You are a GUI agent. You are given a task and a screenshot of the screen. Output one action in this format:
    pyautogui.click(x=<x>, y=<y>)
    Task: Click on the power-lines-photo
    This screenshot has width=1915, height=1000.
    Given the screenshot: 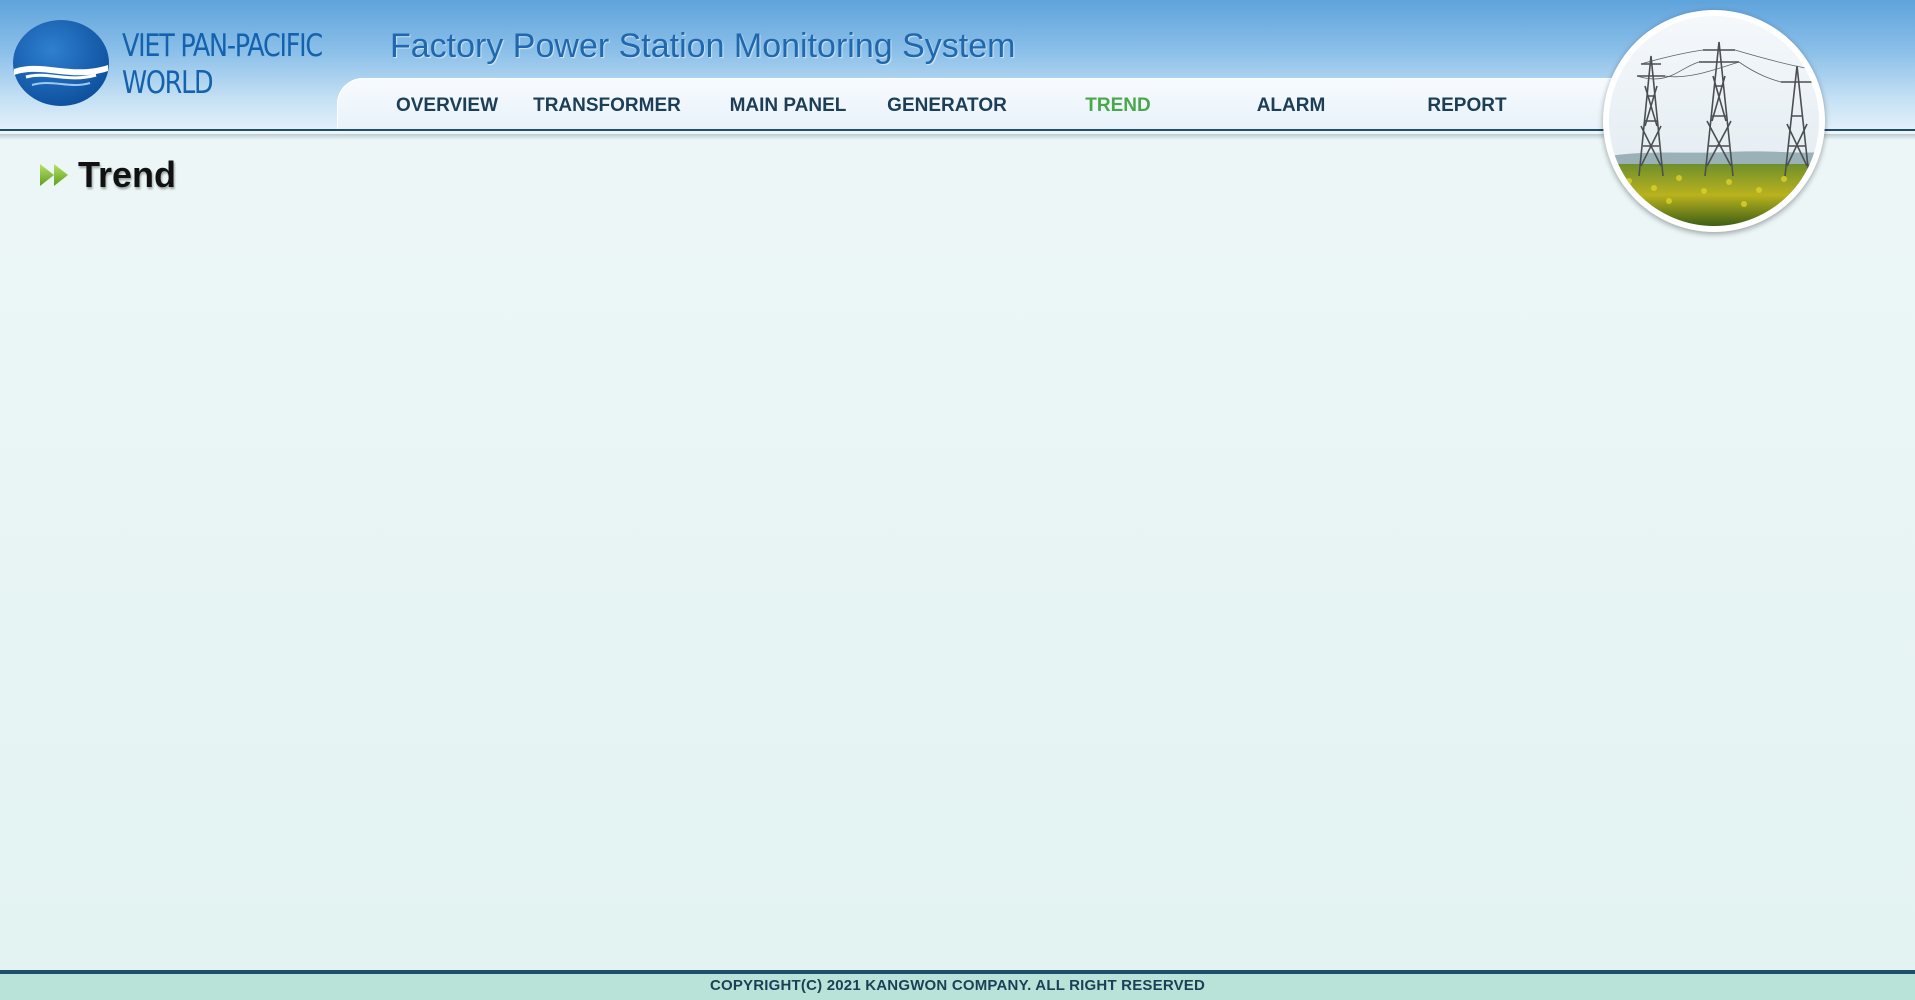 What is the action you would take?
    pyautogui.click(x=1714, y=121)
    